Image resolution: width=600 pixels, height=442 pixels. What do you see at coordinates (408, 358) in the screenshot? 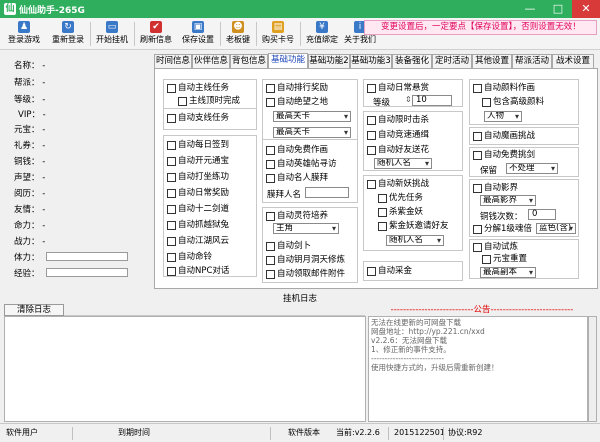
I see `announcement-line: ---------------------------` at bounding box center [408, 358].